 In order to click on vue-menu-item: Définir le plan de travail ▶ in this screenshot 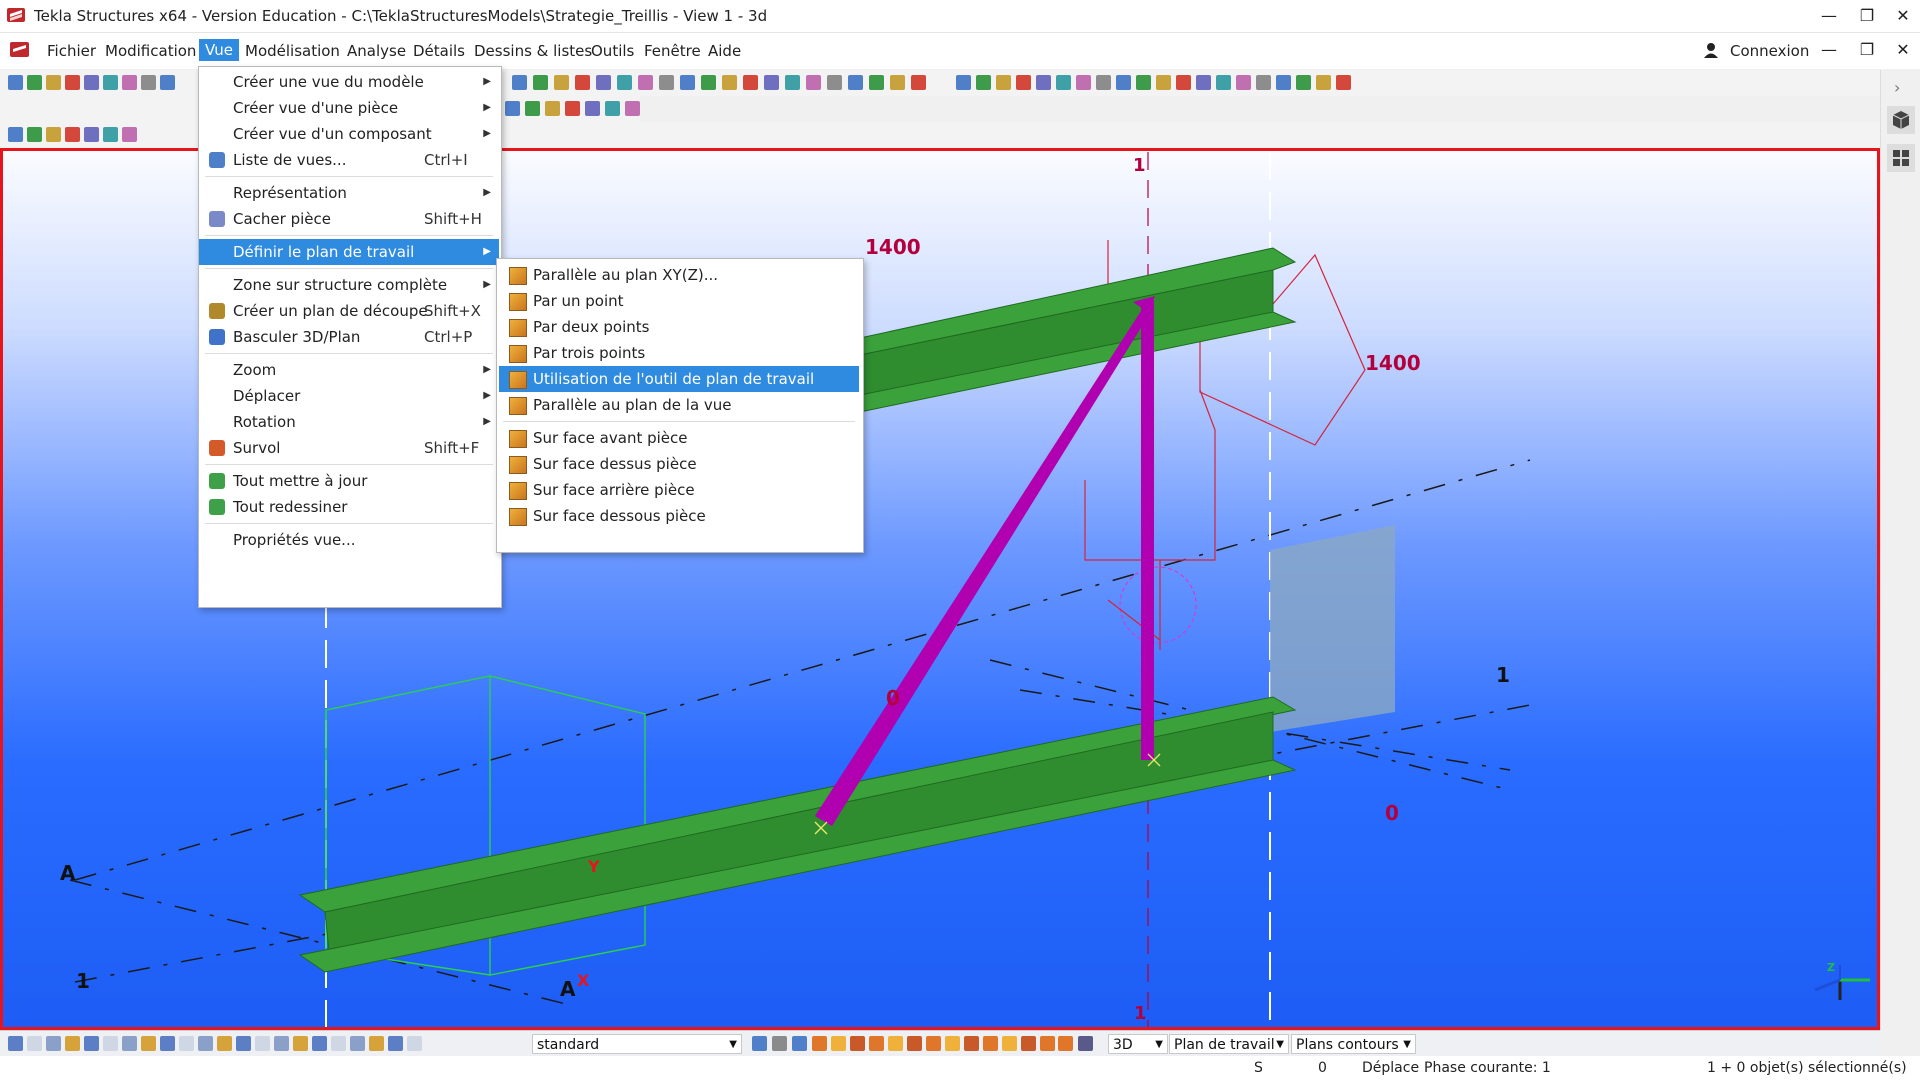, I will do `click(349, 252)`.